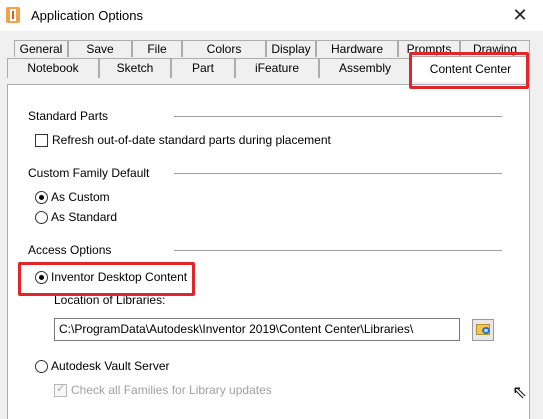 The width and height of the screenshot is (543, 419). I want to click on browse-libraries-button, so click(483, 330).